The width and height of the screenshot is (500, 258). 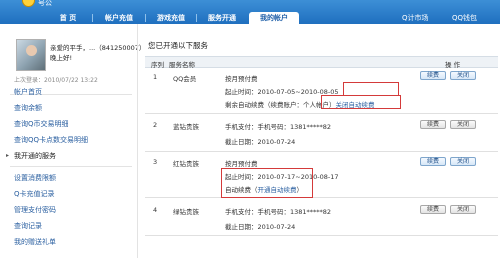 I want to click on sidebar-item-gift-list: 我的赠送礼单, so click(x=35, y=242).